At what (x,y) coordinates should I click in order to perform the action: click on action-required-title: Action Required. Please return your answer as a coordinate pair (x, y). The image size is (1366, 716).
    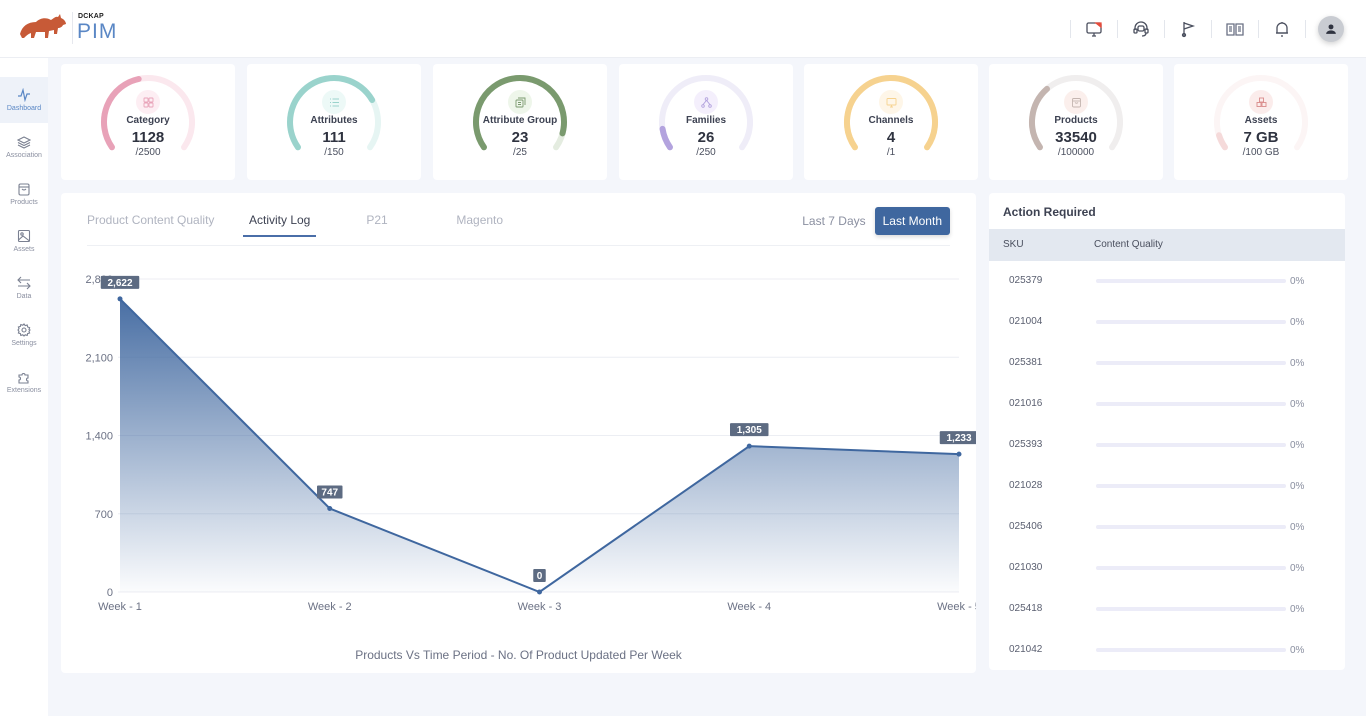
    Looking at the image, I should click on (1049, 212).